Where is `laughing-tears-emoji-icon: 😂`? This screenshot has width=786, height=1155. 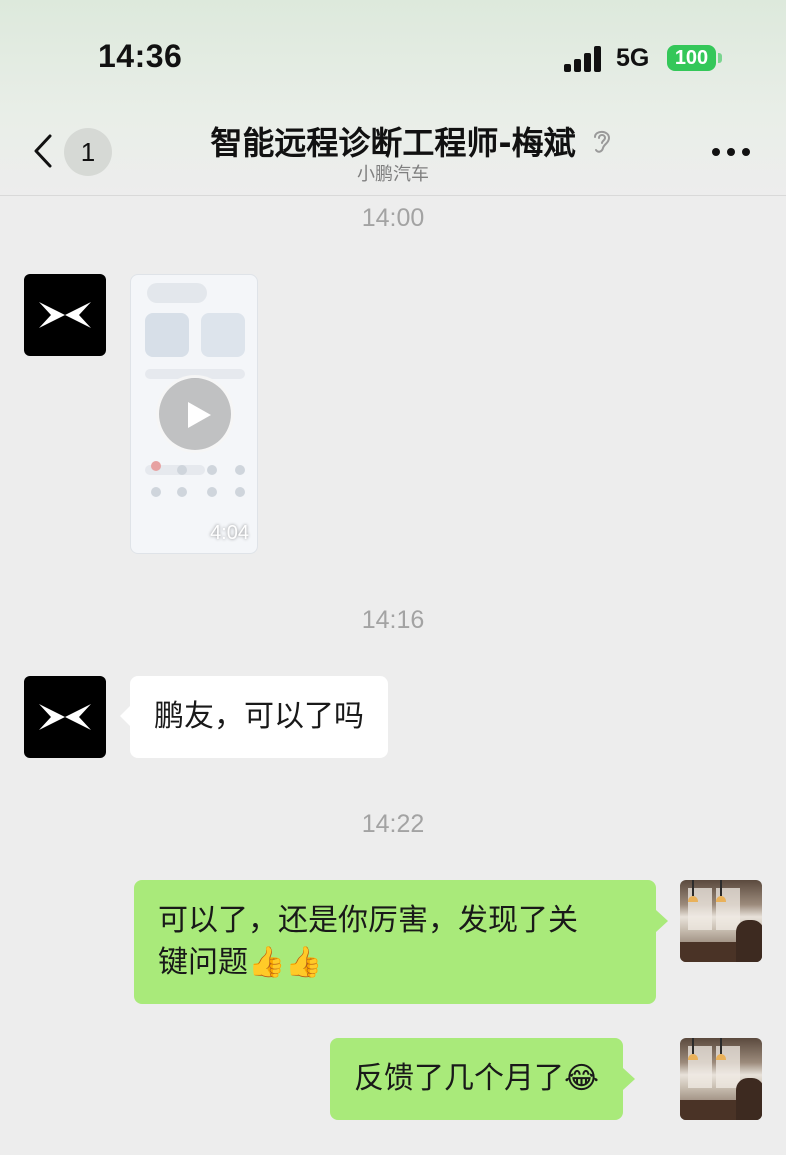 laughing-tears-emoji-icon: 😂 is located at coordinates (582, 1078).